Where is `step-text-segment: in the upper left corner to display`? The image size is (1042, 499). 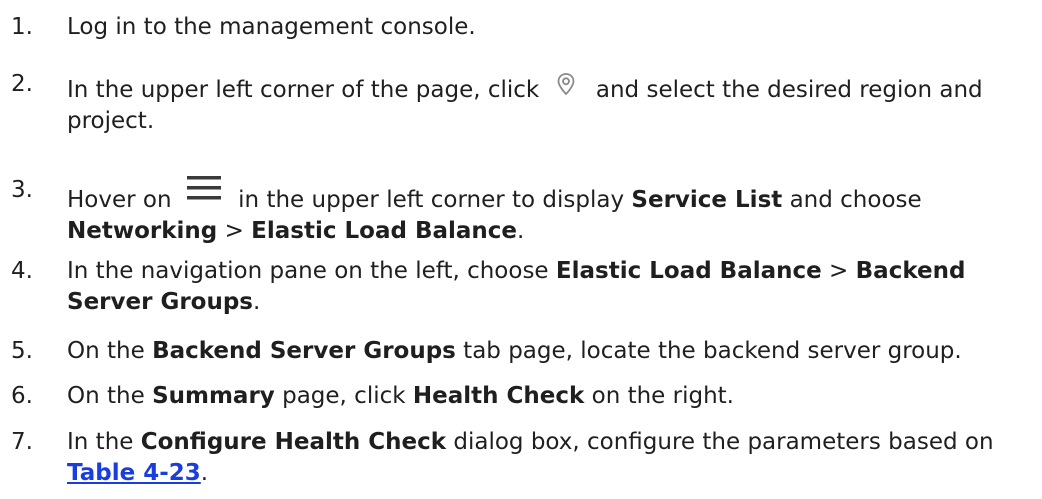
step-text-segment: in the upper left corner to display is located at coordinates (431, 200).